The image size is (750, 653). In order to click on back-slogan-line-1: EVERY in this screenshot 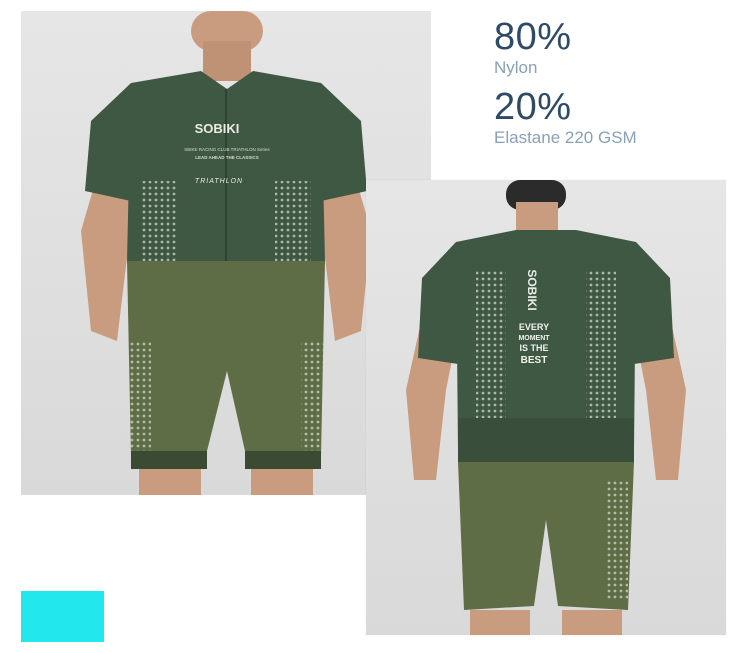, I will do `click(534, 327)`.